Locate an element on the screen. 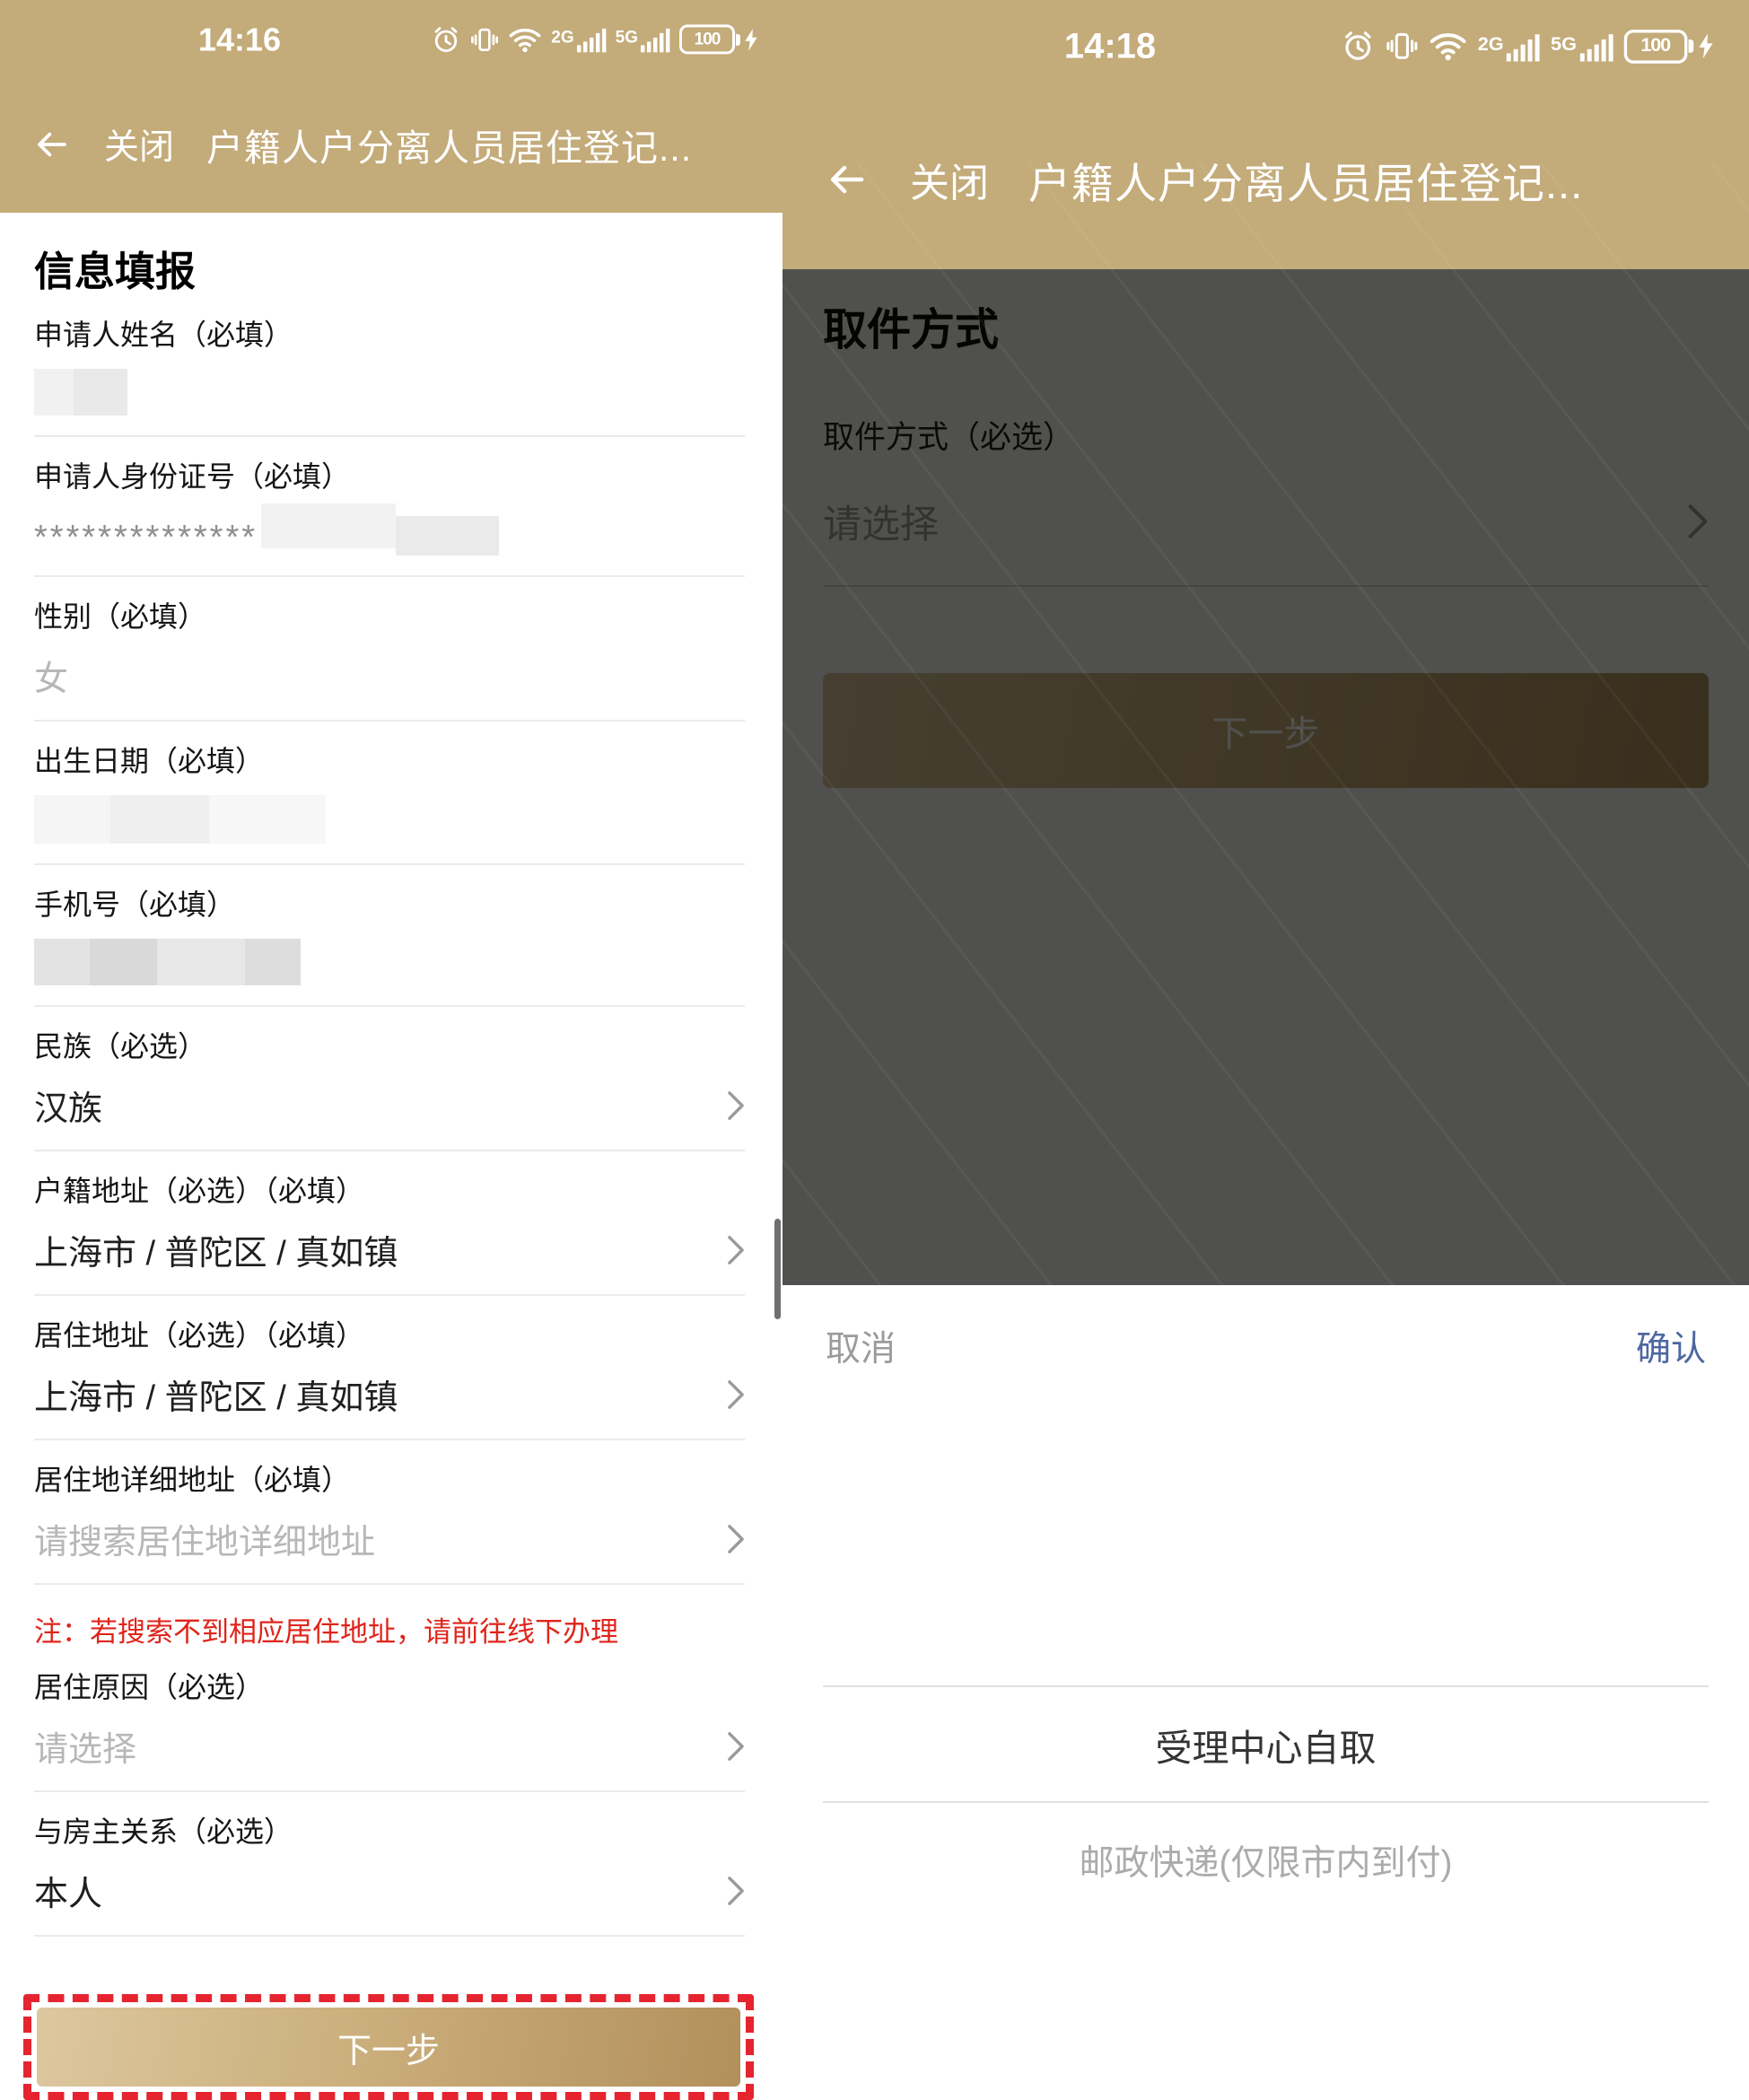 Image resolution: width=1749 pixels, height=2100 pixels. field-birth-date: 出生日期（必填） is located at coordinates (389, 793).